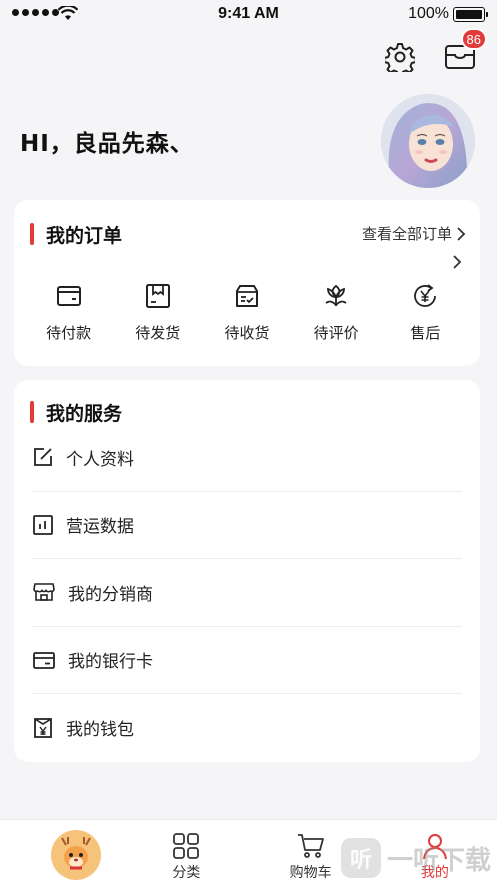 The width and height of the screenshot is (497, 883). Describe the element at coordinates (438, 860) in the screenshot. I see `watermark-text: 一听下载` at that location.